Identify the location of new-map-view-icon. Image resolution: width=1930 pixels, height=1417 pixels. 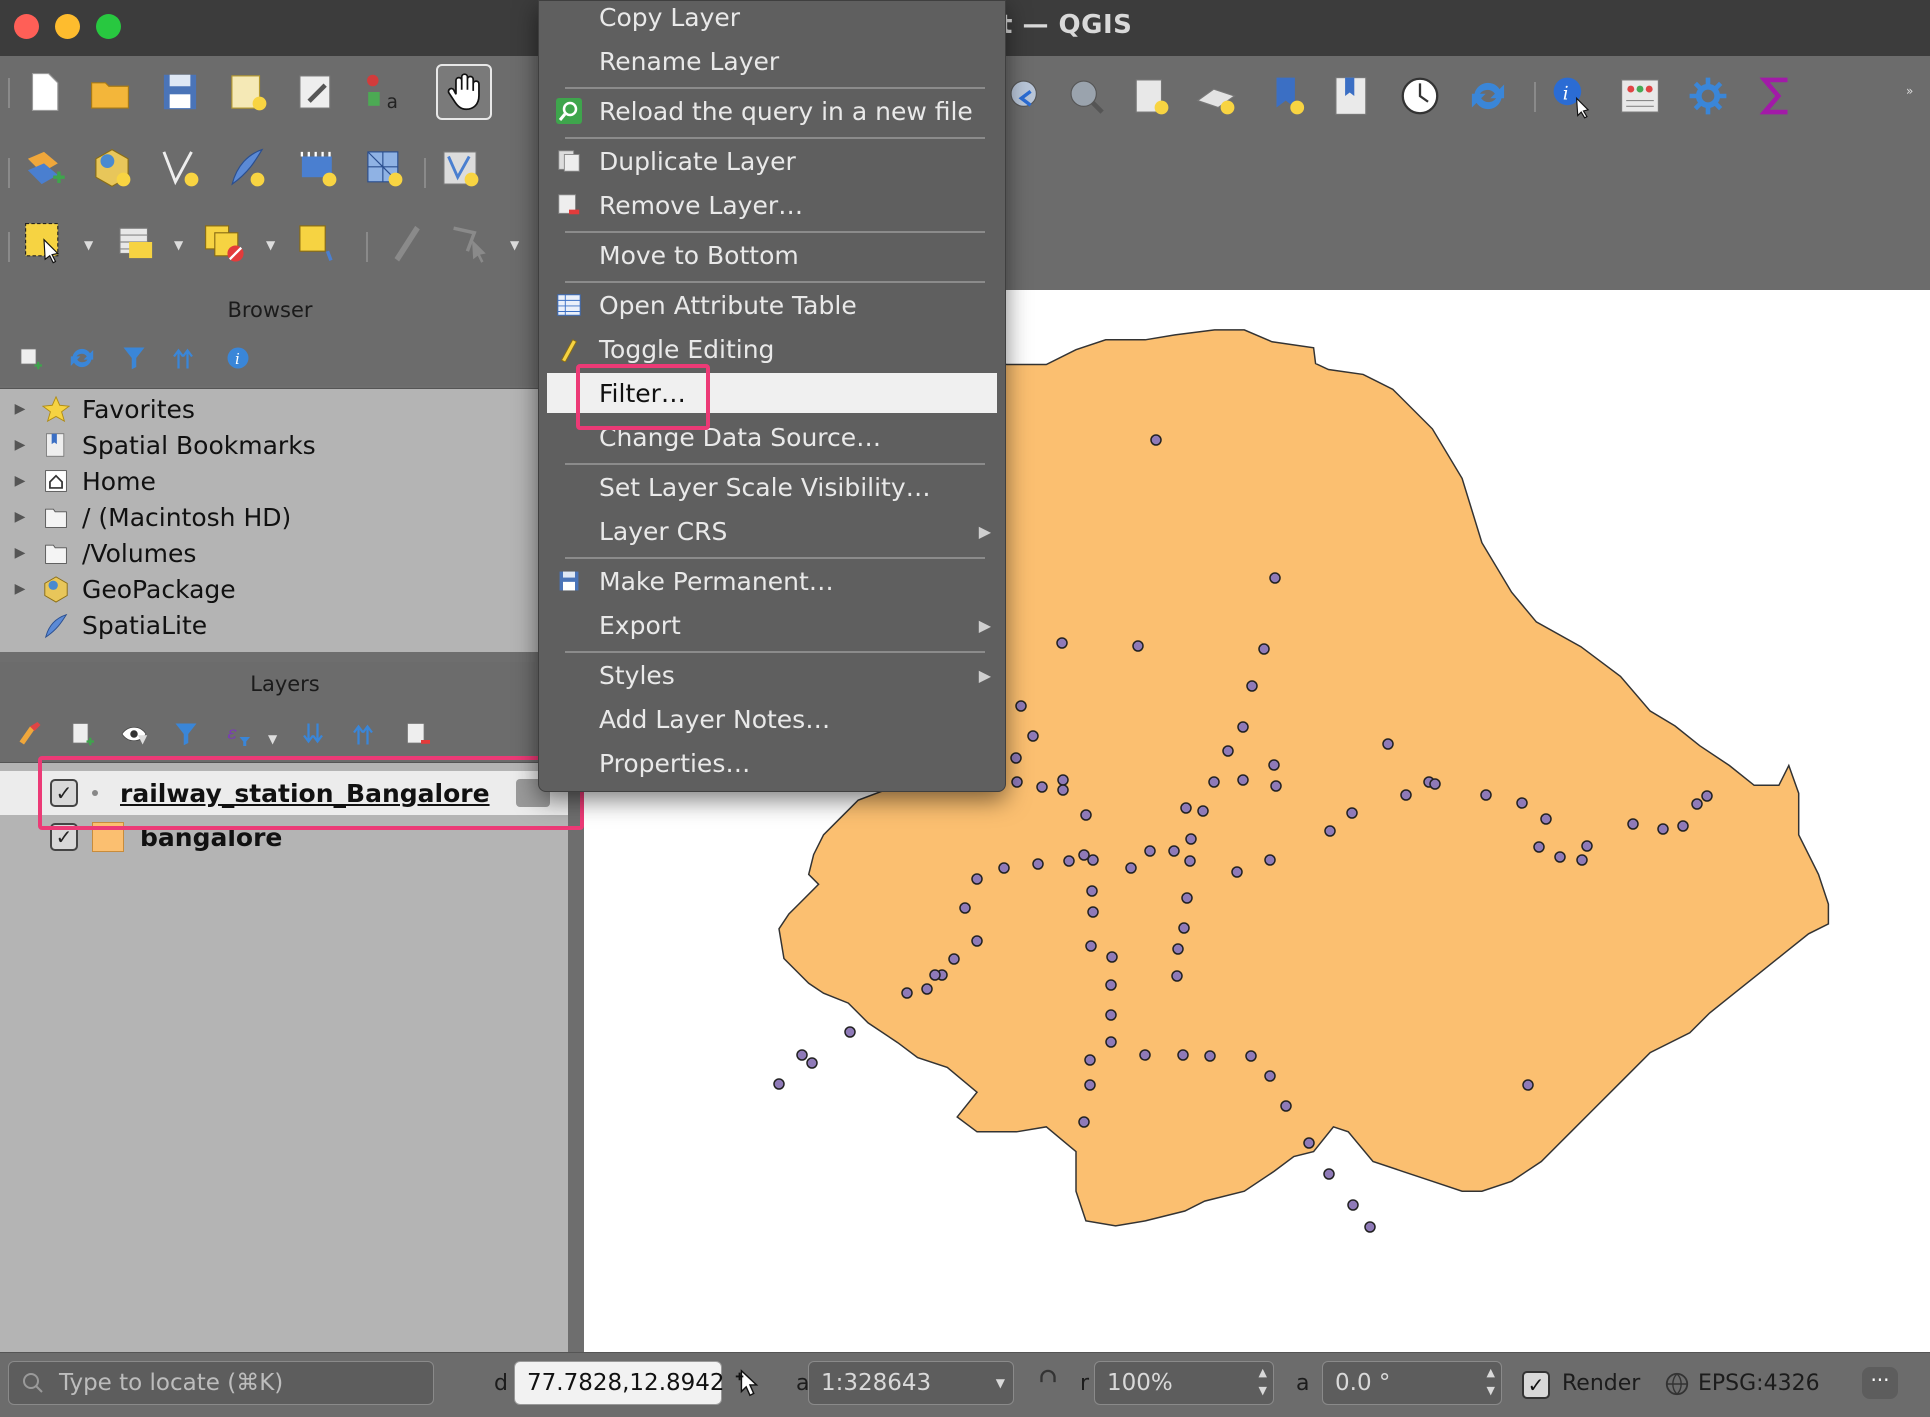
(1216, 96).